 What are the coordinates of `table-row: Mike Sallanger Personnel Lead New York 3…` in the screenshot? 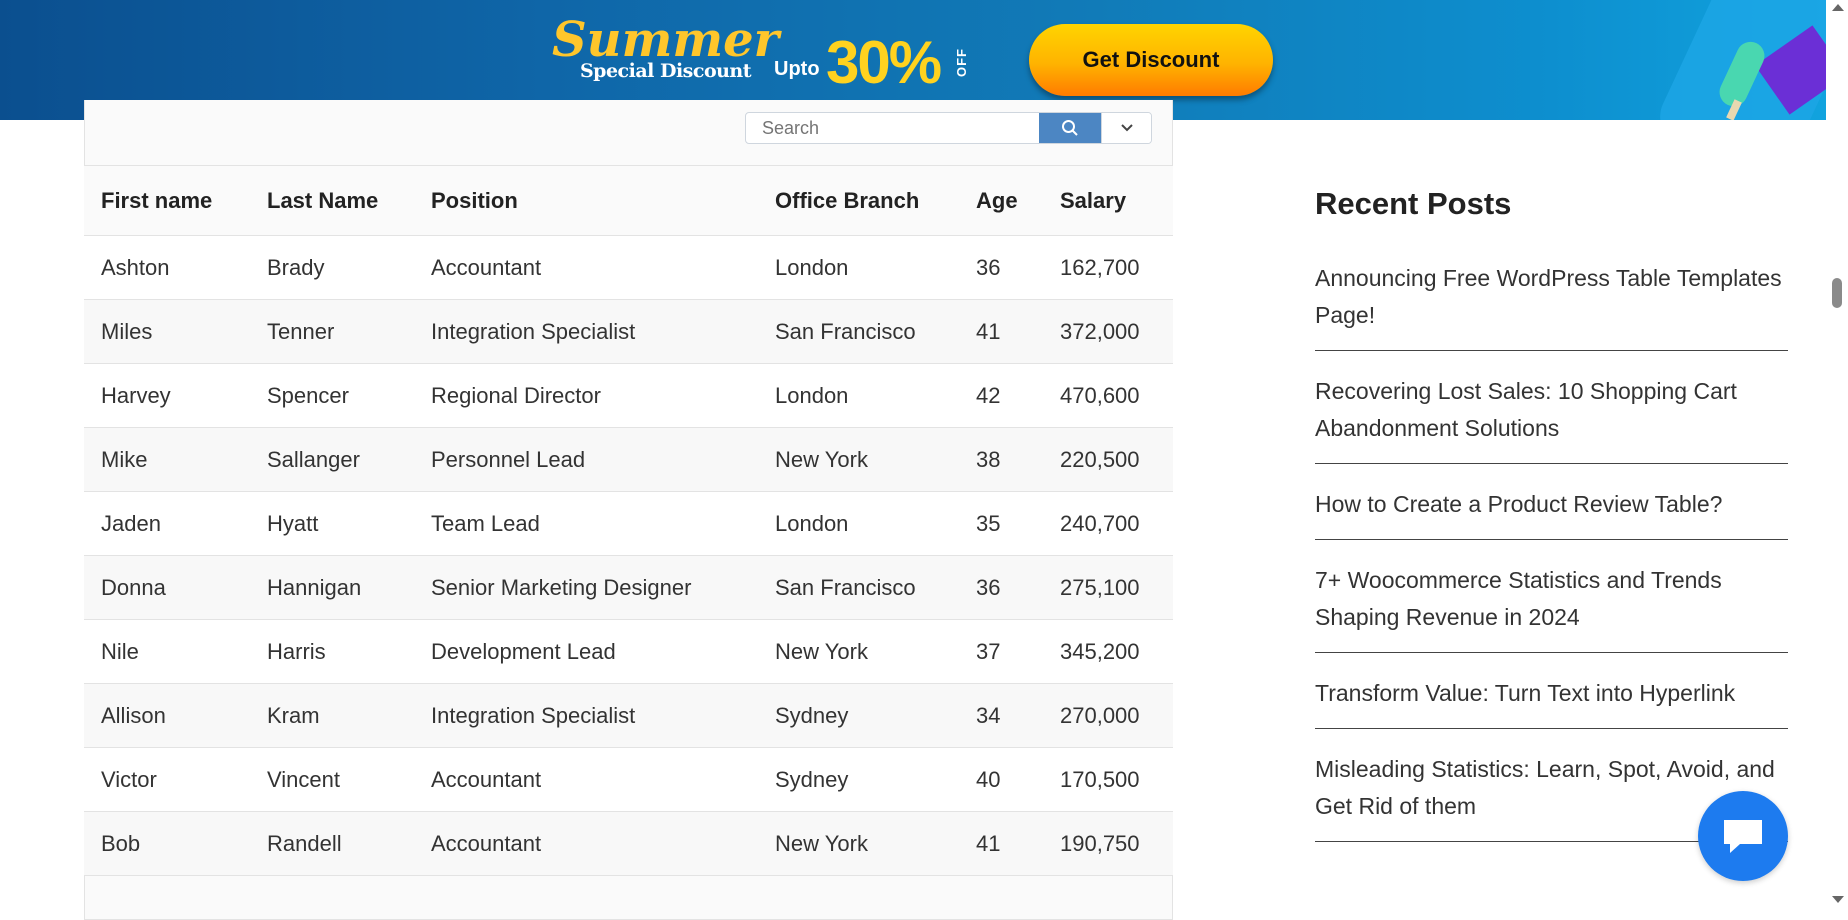 It's located at (628, 459).